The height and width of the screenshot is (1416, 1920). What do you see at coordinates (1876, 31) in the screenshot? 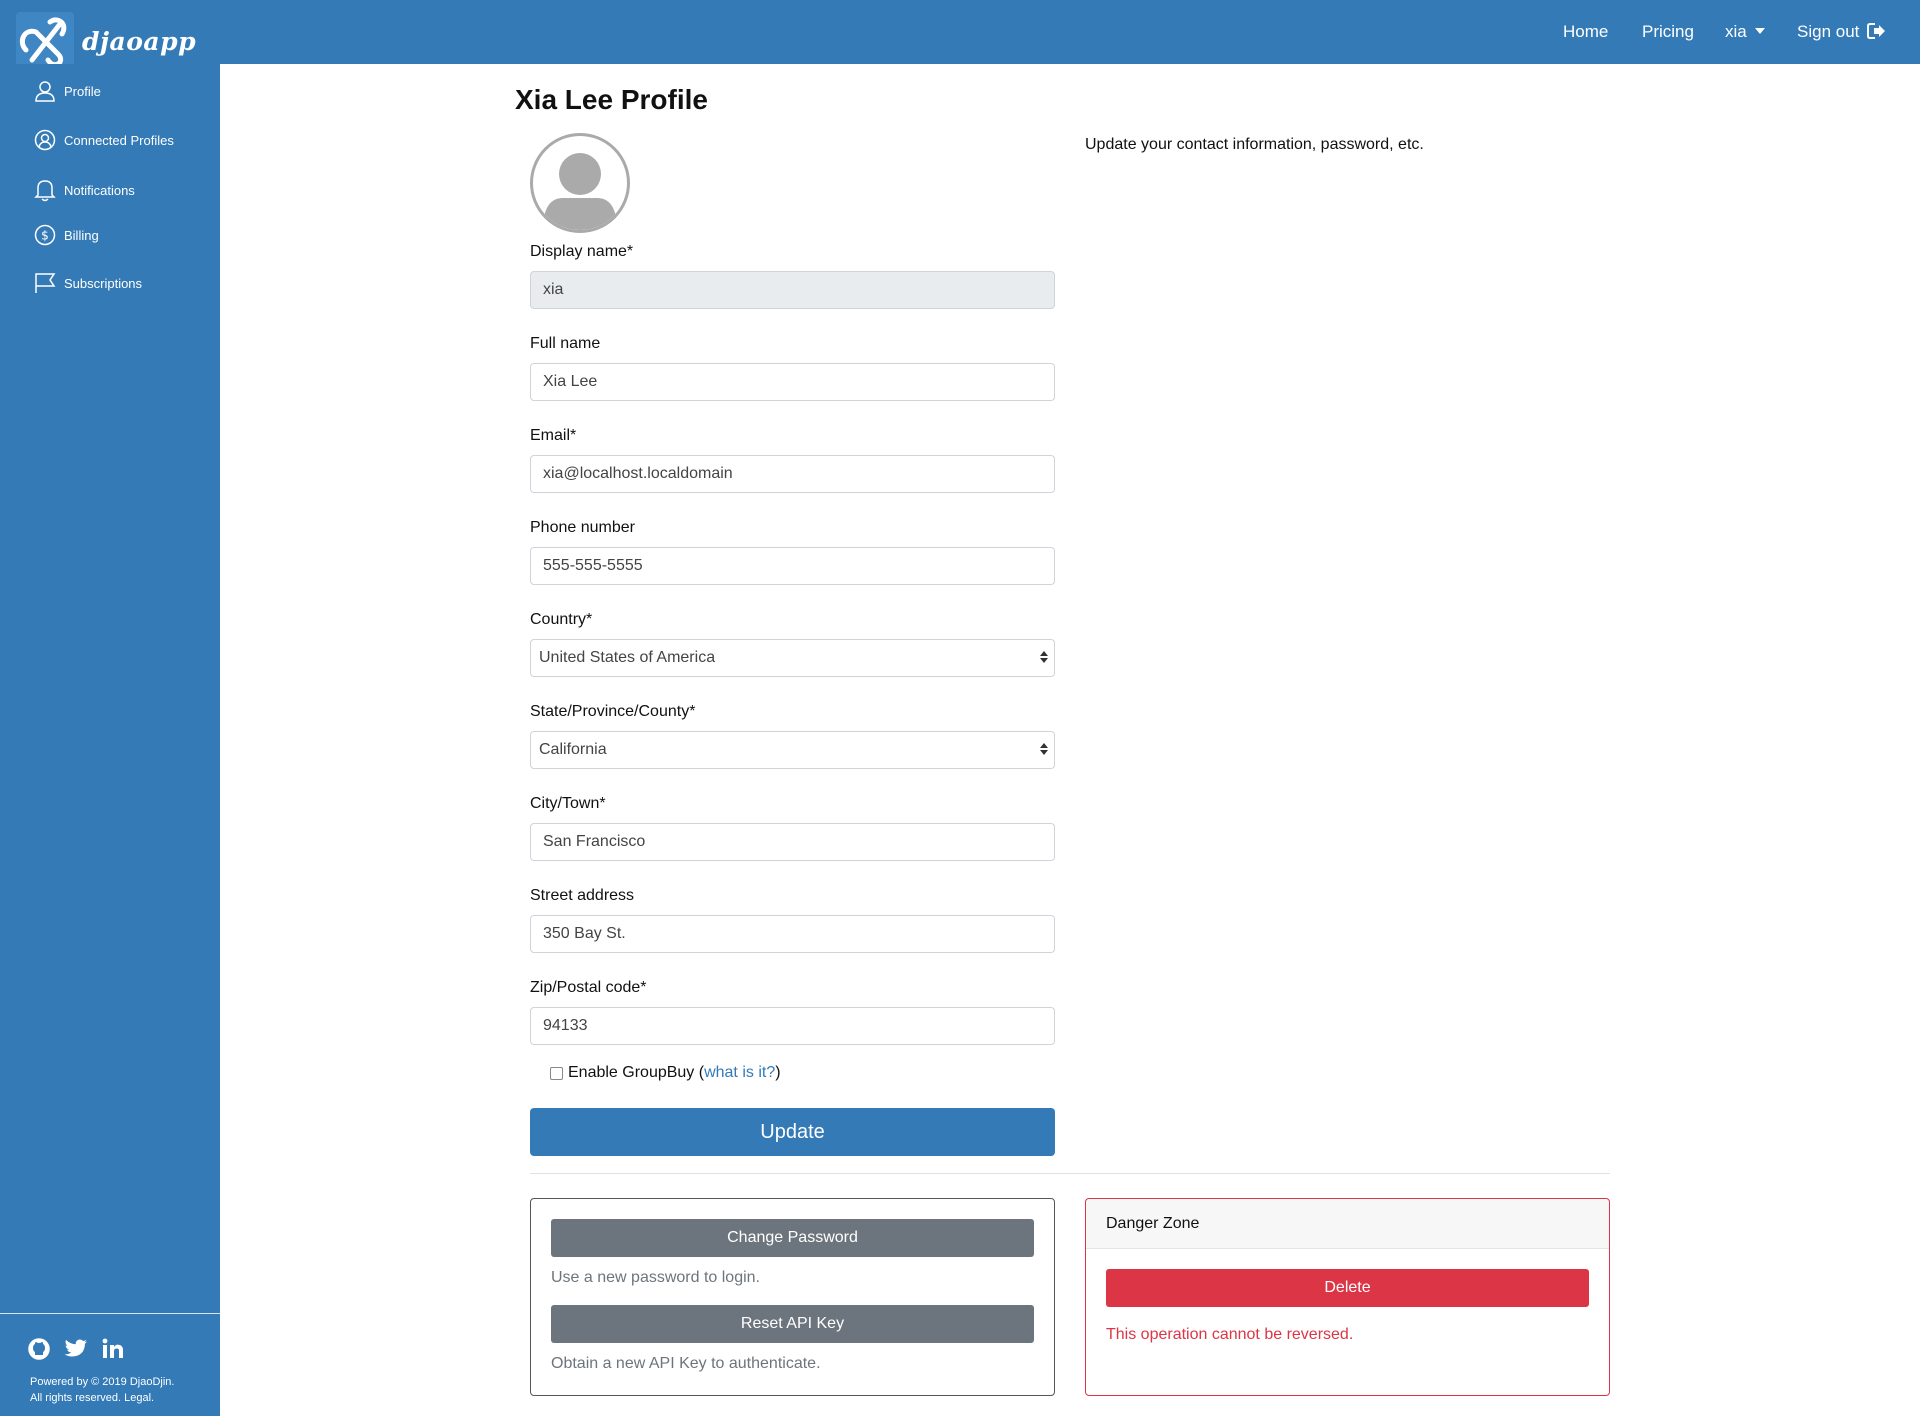
I see `sign-out-icon` at bounding box center [1876, 31].